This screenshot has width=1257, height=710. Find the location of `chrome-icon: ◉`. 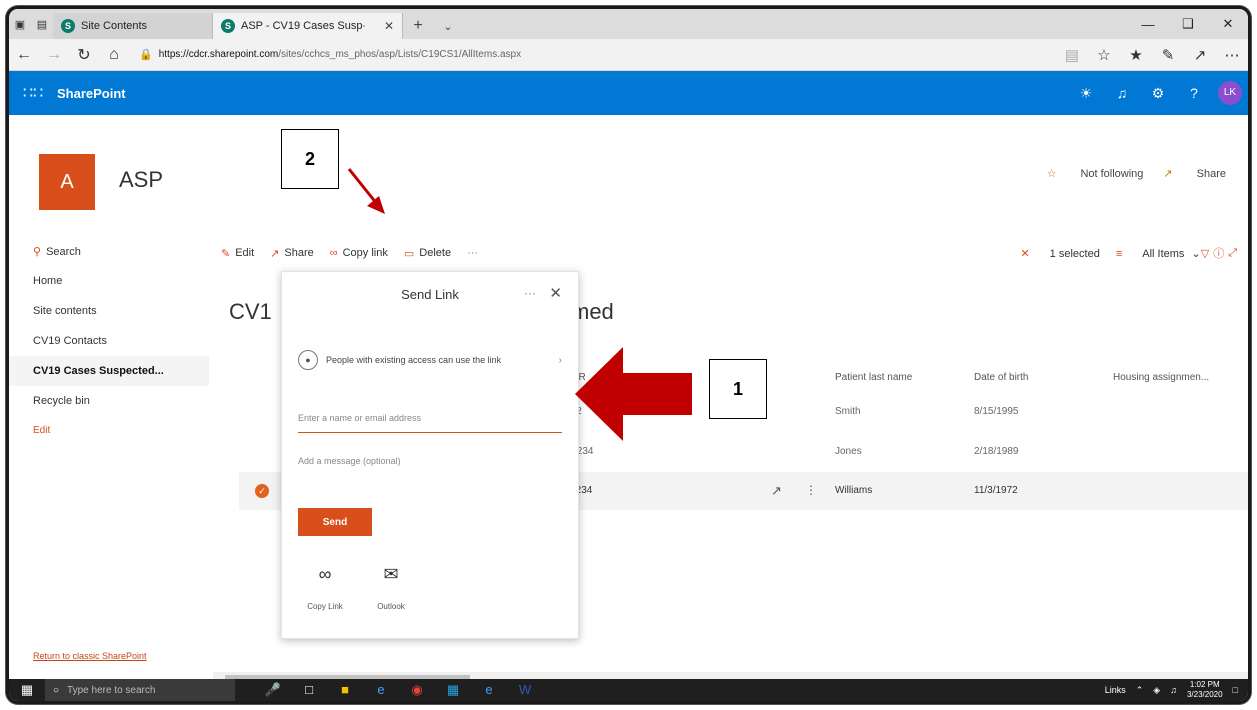

chrome-icon: ◉ is located at coordinates (417, 690).